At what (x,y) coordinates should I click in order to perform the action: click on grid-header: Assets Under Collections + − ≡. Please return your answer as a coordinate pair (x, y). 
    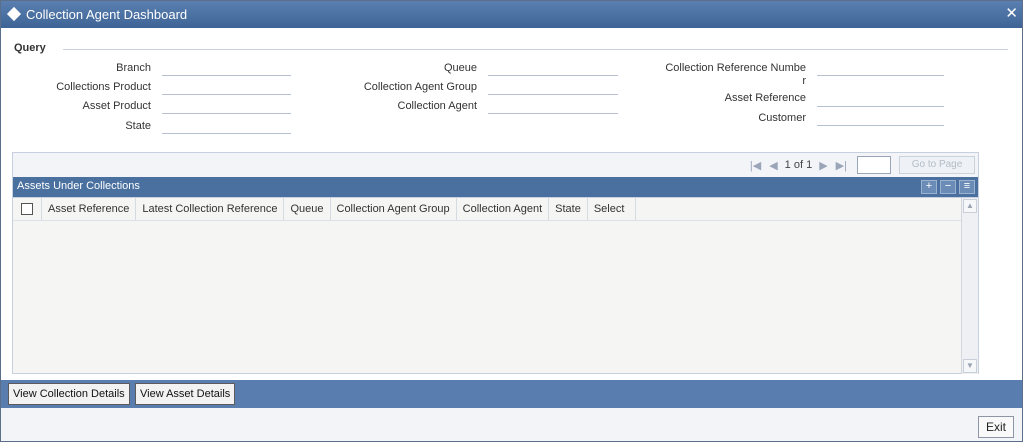
    Looking at the image, I should click on (495, 187).